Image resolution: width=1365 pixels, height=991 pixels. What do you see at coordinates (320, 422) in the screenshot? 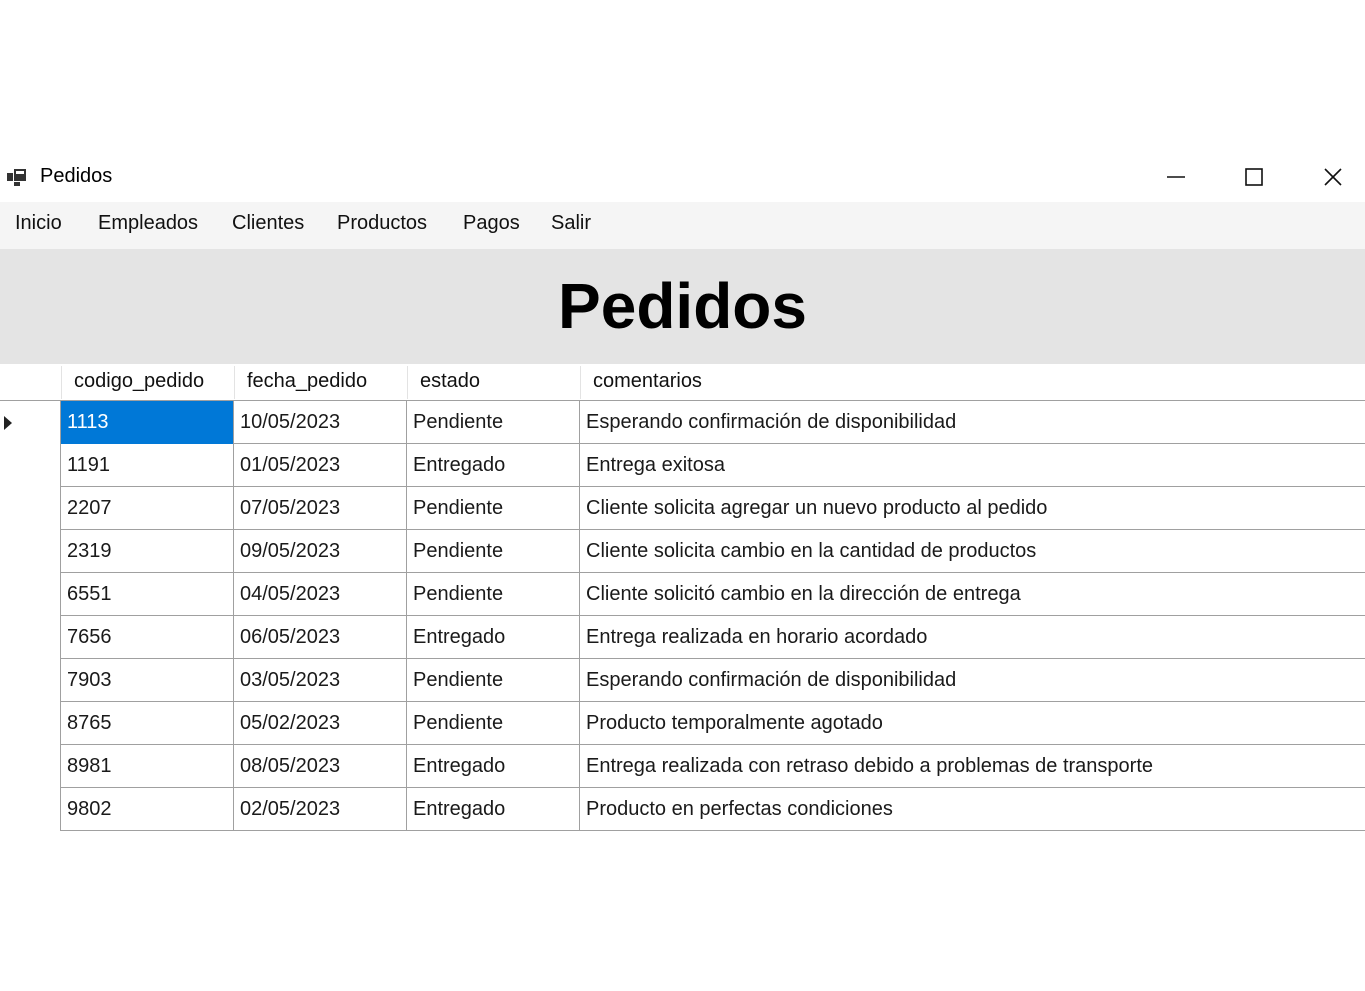
I see `cell-fecha-pedido: 10/05/2023` at bounding box center [320, 422].